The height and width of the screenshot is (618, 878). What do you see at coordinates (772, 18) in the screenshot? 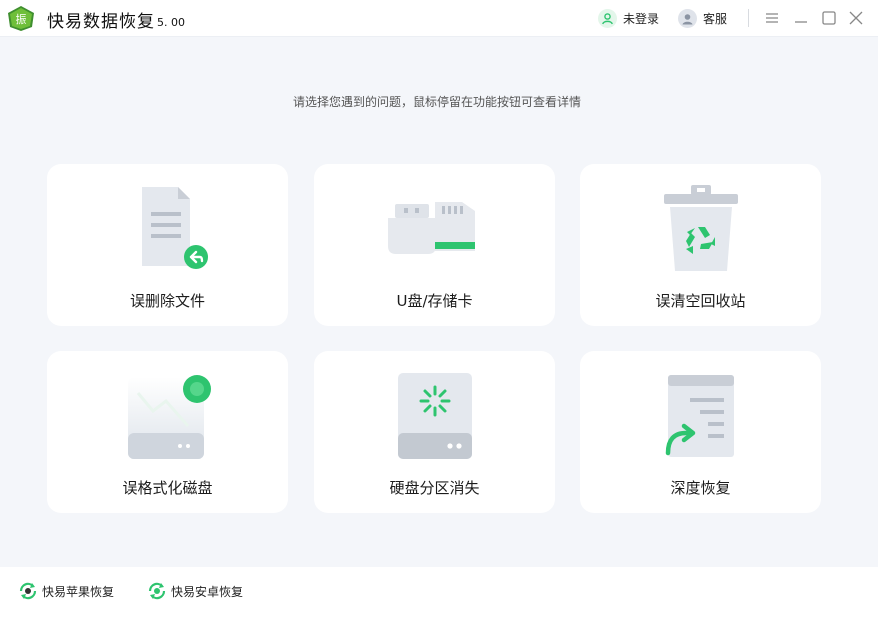
I see `menu-icon` at bounding box center [772, 18].